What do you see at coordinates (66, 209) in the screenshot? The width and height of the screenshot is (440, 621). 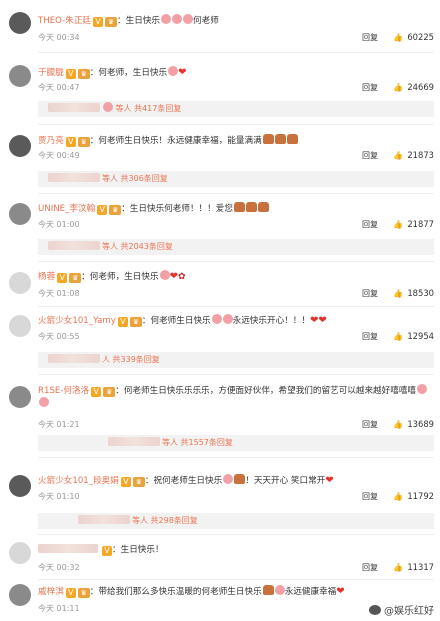 I see `commenter-name: UNINE_李汶翰` at bounding box center [66, 209].